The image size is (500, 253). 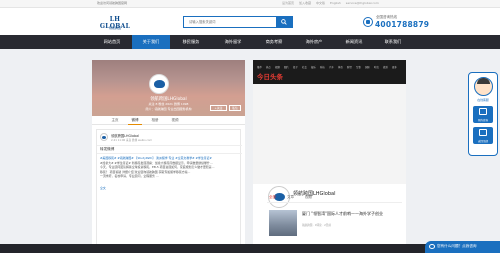 I want to click on toutiao-nav-item: 时尚, so click(x=376, y=67).